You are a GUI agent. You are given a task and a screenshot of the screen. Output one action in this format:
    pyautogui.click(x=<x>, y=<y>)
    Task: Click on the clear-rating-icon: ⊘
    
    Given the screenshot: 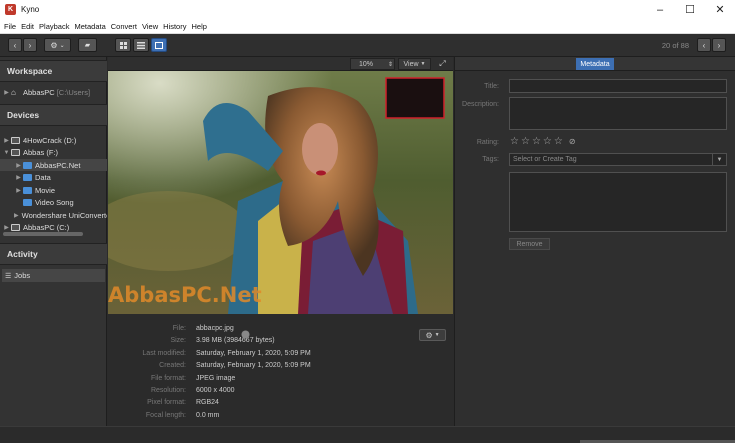 What is the action you would take?
    pyautogui.click(x=572, y=141)
    